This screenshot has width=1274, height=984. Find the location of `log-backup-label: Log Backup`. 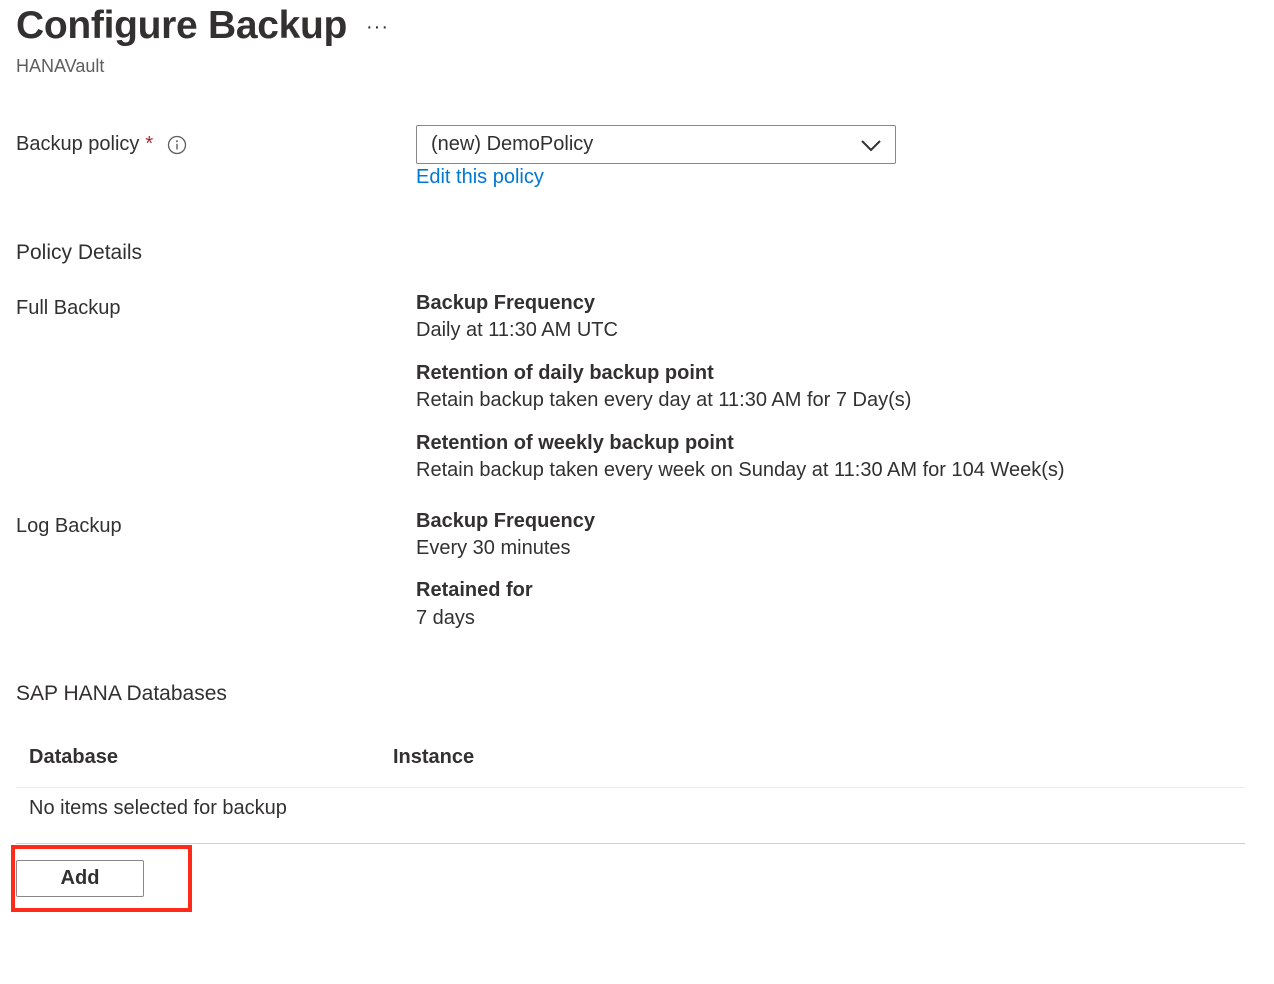

log-backup-label: Log Backup is located at coordinates (69, 526).